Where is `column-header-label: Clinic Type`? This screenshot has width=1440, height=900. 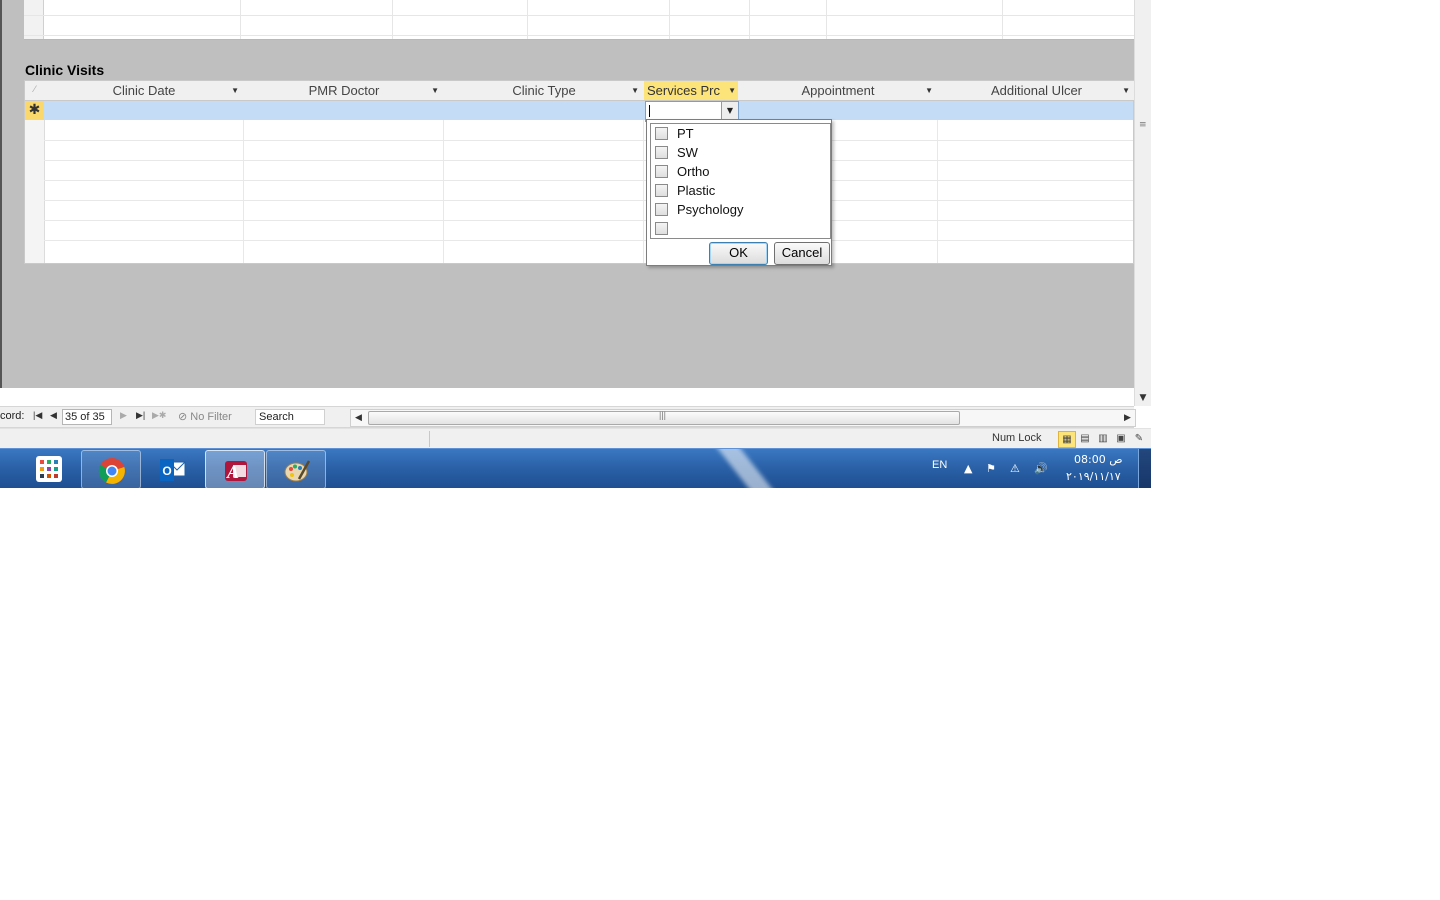
column-header-label: Clinic Type is located at coordinates (544, 90).